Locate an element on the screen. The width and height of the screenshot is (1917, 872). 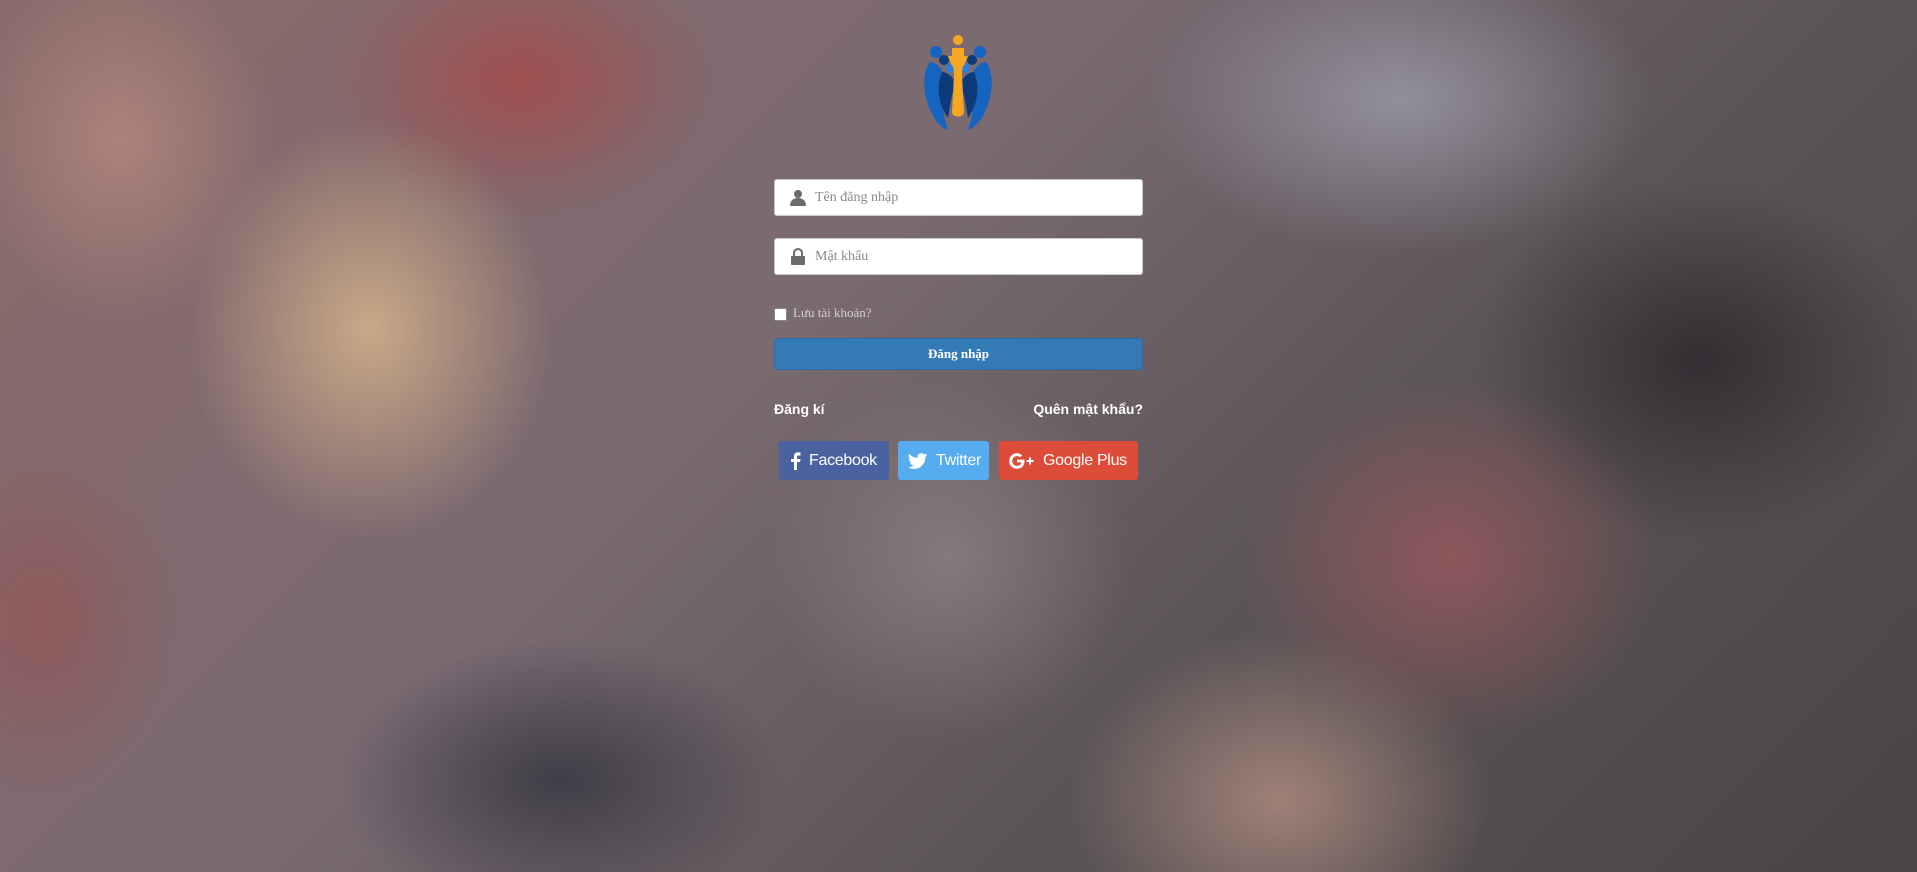
twitter-login-button: Twitter is located at coordinates (943, 460).